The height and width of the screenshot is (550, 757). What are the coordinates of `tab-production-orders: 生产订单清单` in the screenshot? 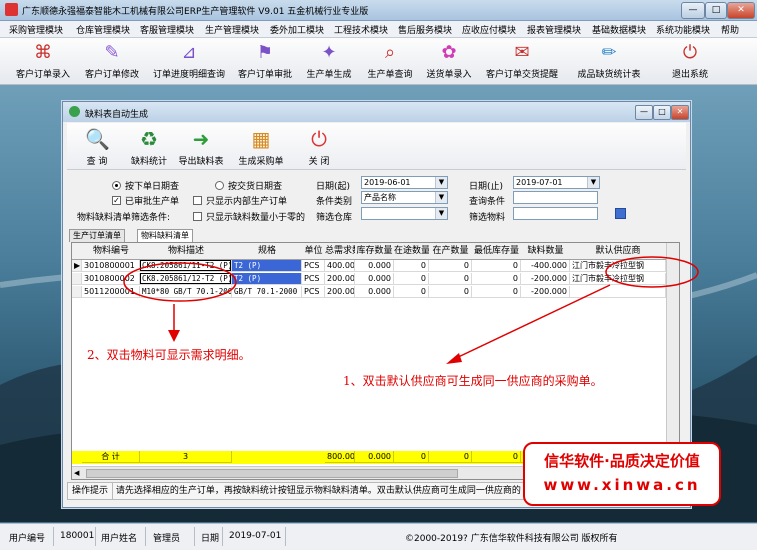 It's located at (97, 235).